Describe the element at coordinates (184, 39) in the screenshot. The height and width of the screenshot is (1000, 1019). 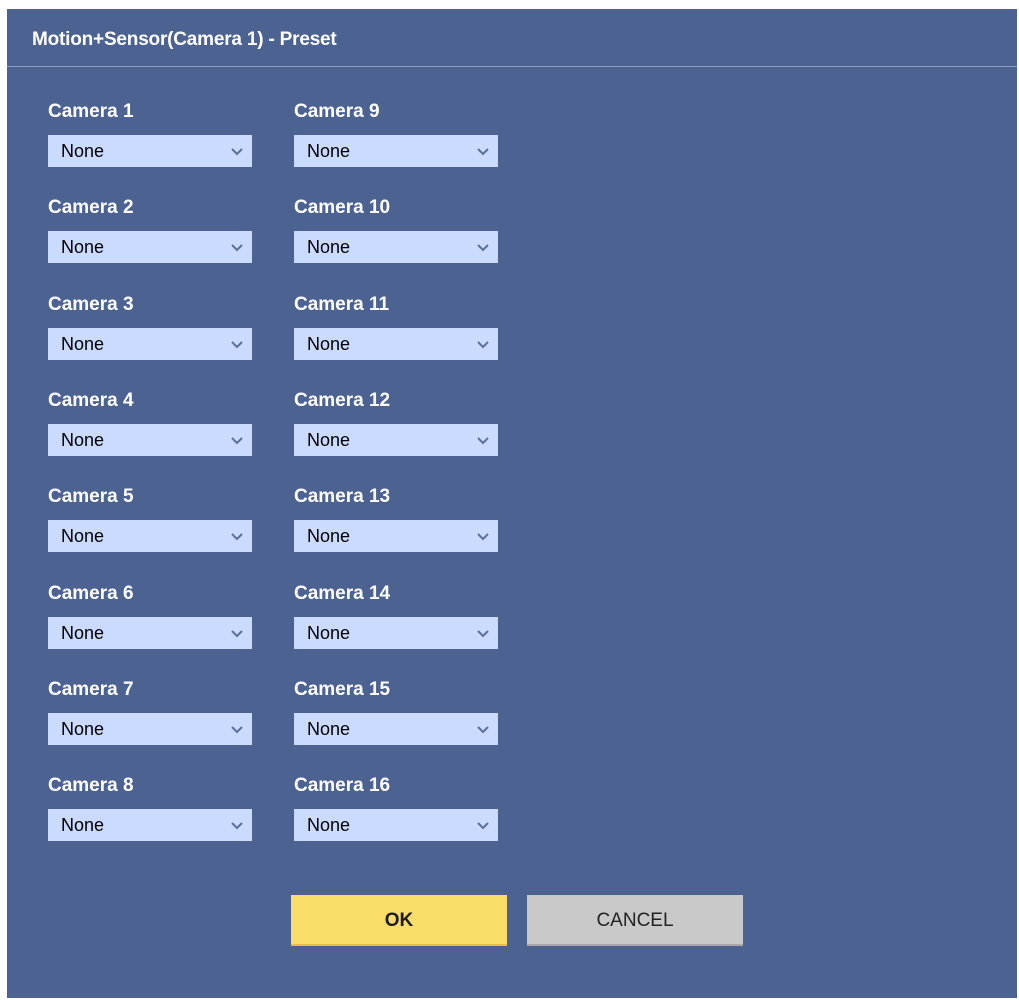
I see `dialog-title: Motion+Sensor(Camera 1) - Preset` at that location.